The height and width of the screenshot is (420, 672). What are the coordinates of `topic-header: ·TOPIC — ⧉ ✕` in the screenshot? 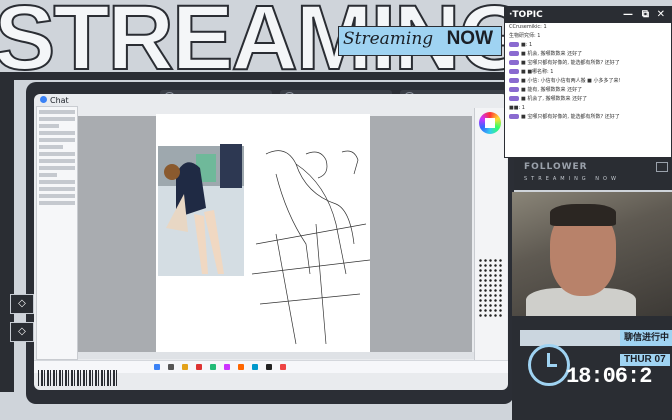 It's located at (588, 15).